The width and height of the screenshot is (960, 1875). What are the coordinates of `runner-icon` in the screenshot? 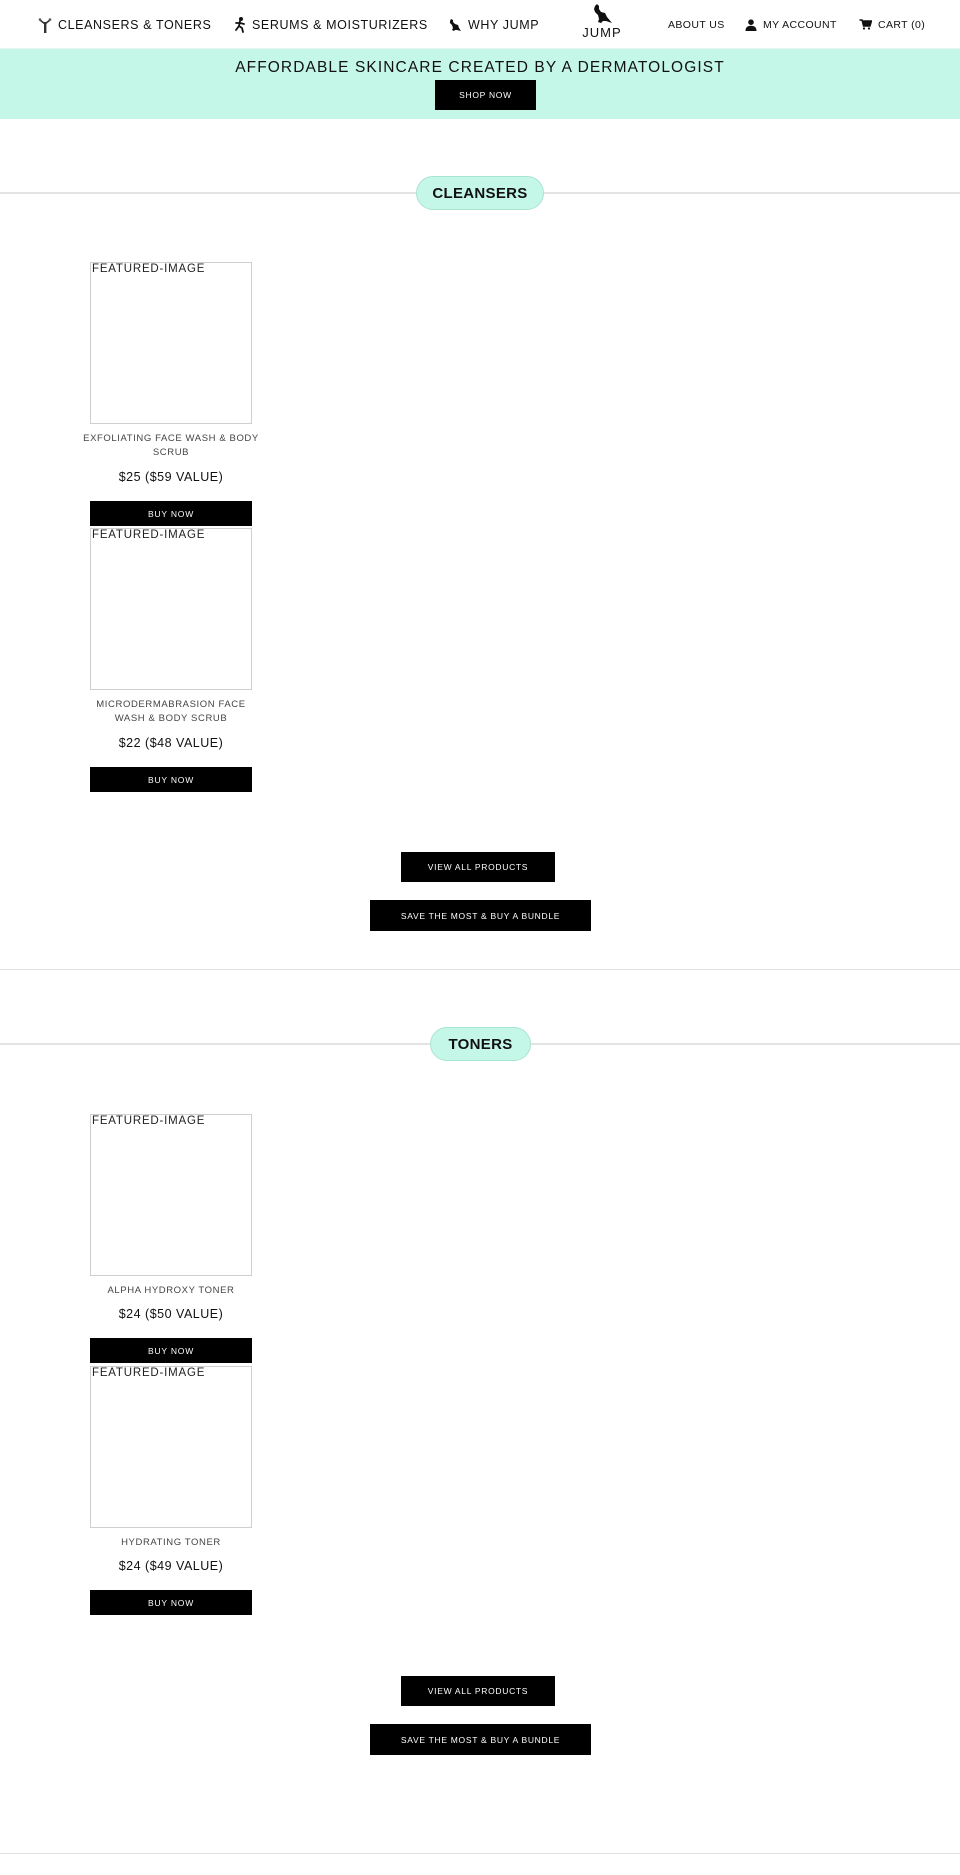 It's located at (240, 24).